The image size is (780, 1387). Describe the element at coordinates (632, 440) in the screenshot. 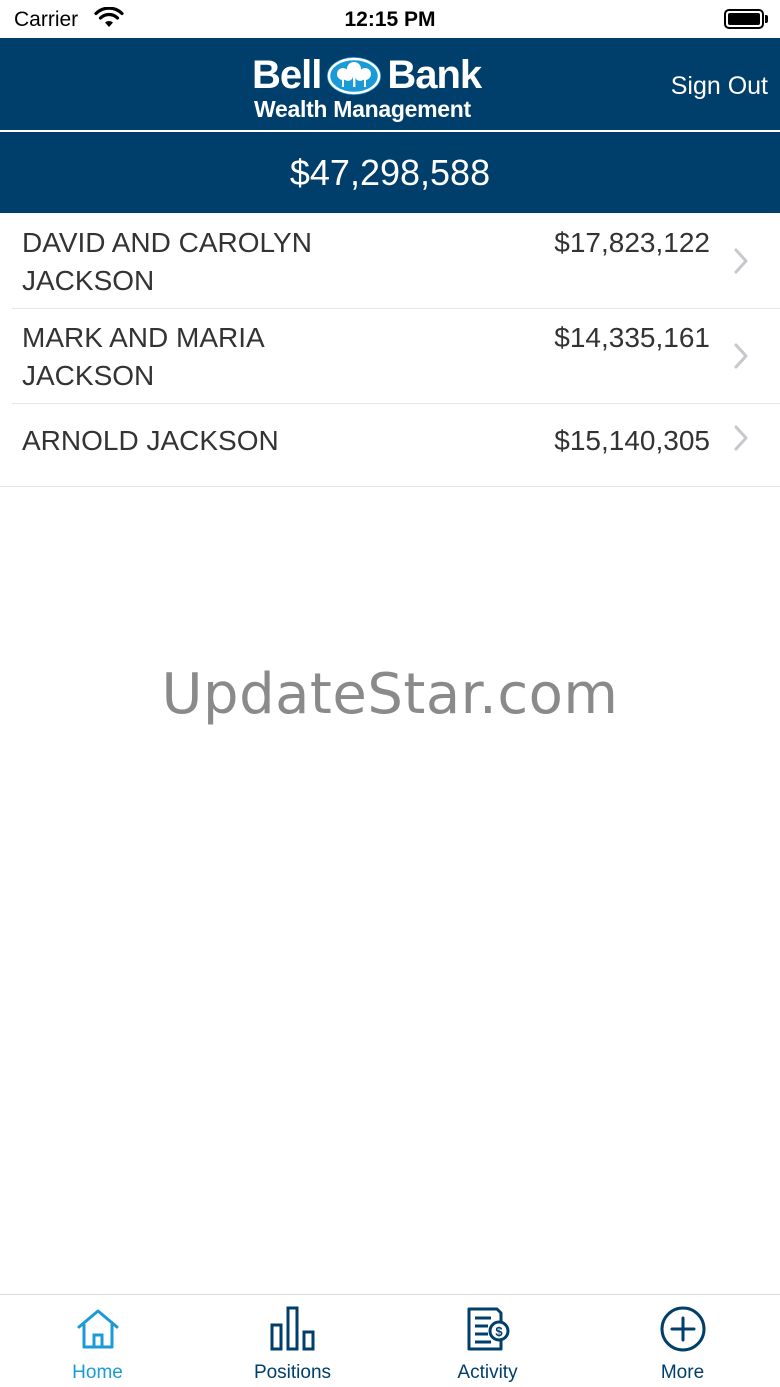

I see `account-balance: $15,140,305` at that location.